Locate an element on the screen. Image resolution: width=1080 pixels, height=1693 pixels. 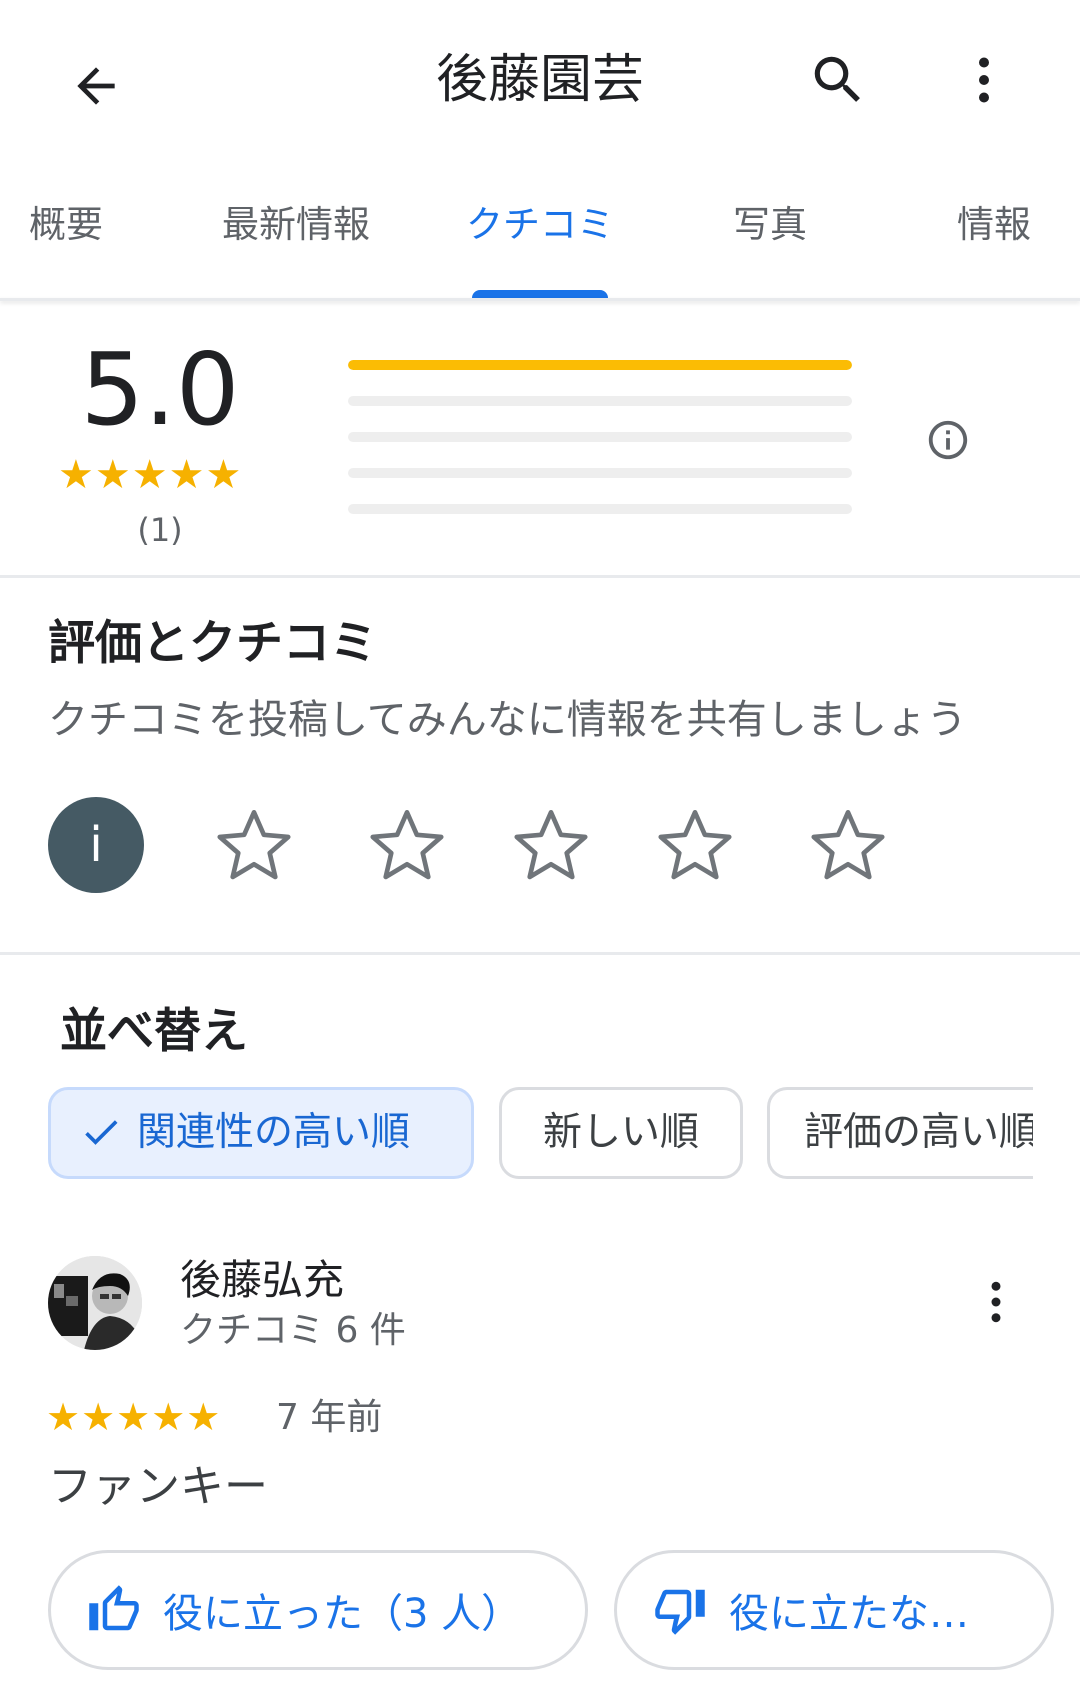
tab-overview: 概要 is located at coordinates (66, 225).